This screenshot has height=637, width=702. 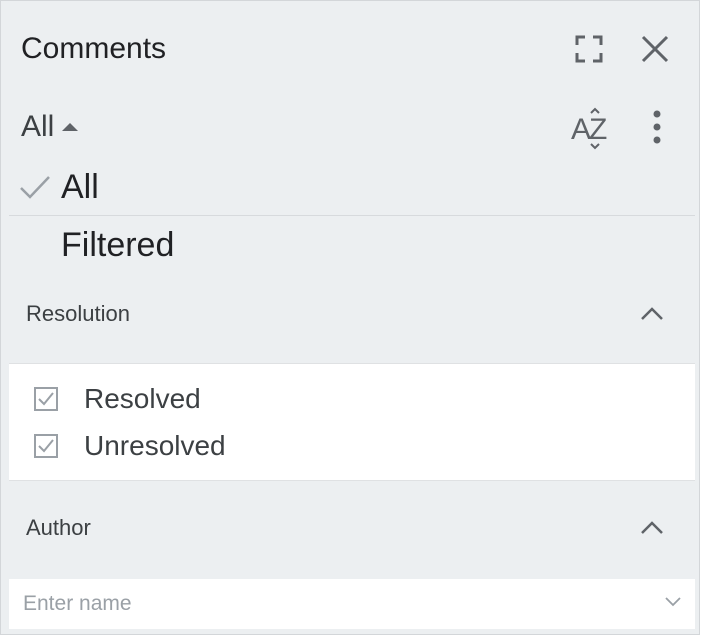 I want to click on resolved-checkbox, so click(x=46, y=399).